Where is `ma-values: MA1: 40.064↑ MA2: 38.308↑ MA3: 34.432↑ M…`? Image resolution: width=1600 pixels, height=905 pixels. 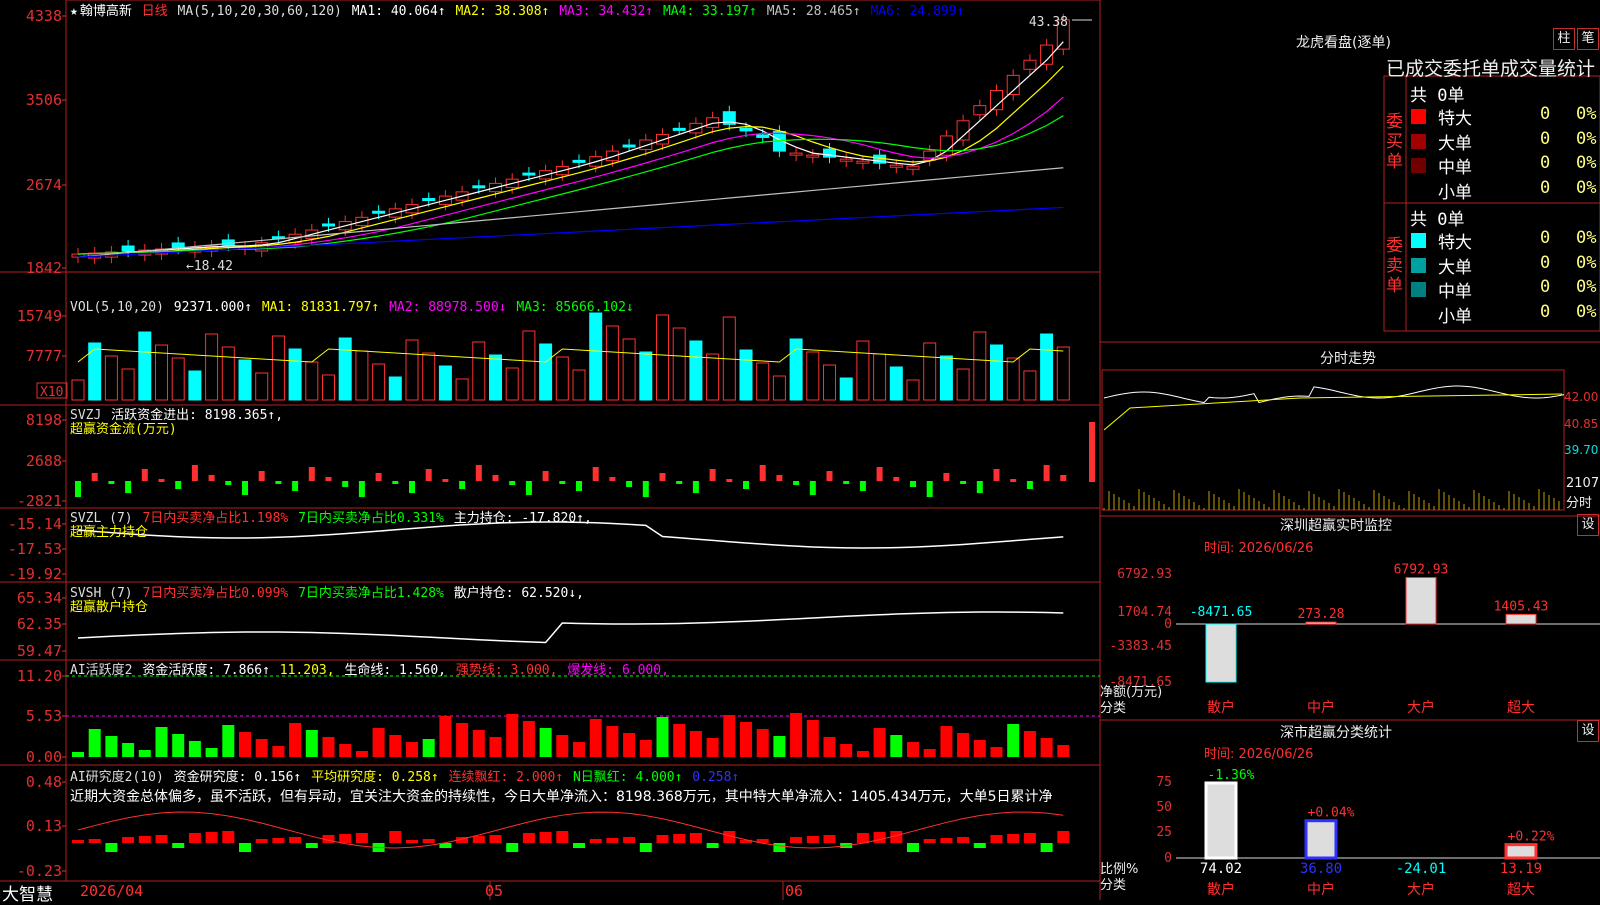
ma-values: MA1: 40.064↑ MA2: 38.308↑ MA3: 34.432↑ M… is located at coordinates (659, 11).